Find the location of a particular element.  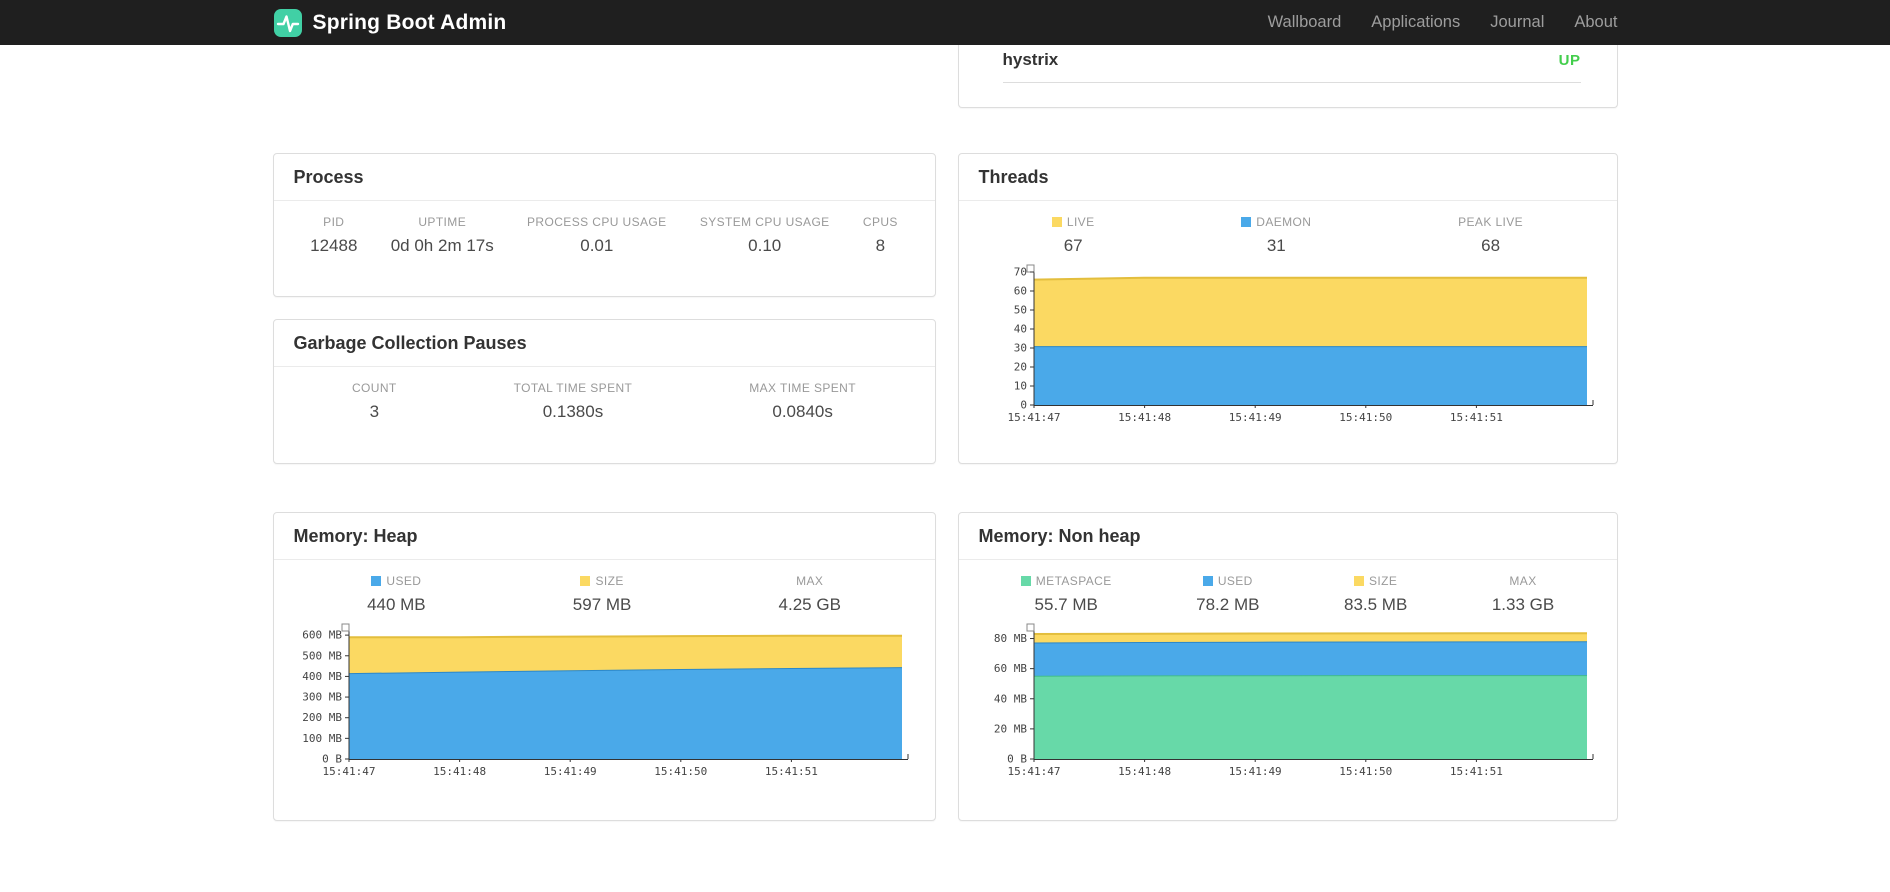

svg-text: 20 is located at coordinates (1019, 367).